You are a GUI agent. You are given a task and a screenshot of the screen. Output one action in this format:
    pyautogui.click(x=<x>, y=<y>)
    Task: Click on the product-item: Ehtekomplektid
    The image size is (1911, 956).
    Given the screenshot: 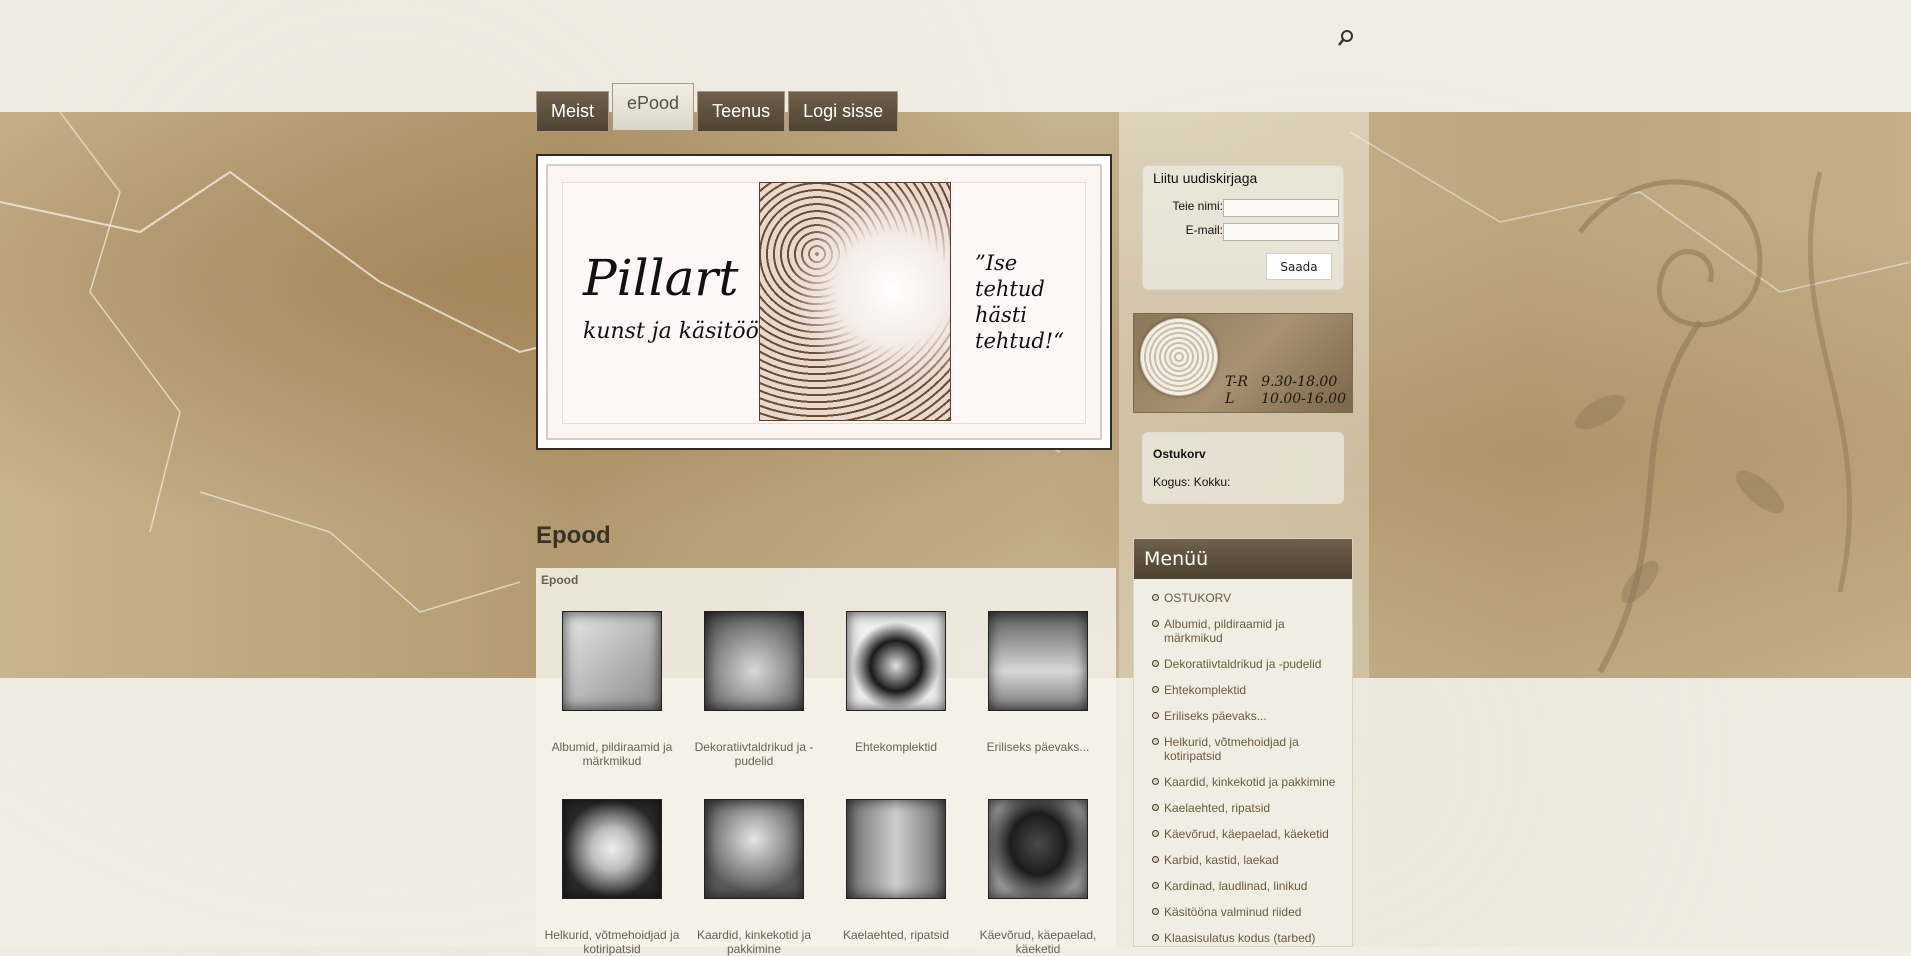 What is the action you would take?
    pyautogui.click(x=896, y=682)
    